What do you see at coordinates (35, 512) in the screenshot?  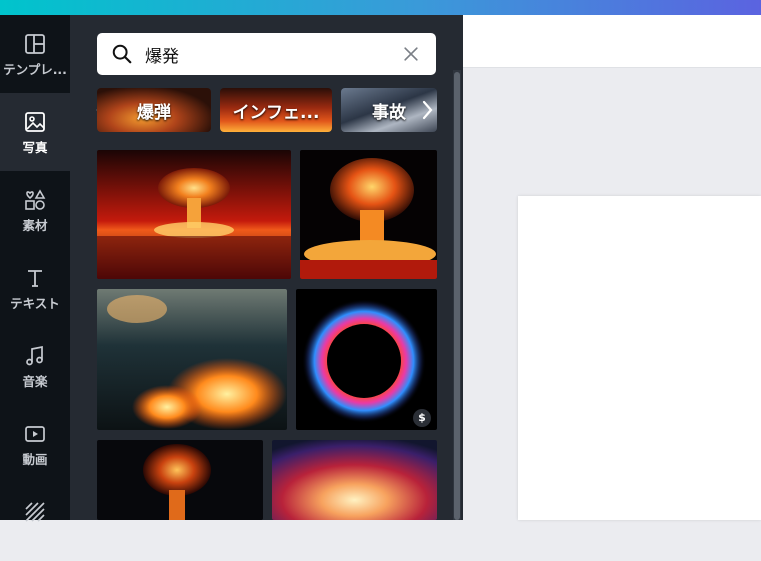 I see `background-icon` at bounding box center [35, 512].